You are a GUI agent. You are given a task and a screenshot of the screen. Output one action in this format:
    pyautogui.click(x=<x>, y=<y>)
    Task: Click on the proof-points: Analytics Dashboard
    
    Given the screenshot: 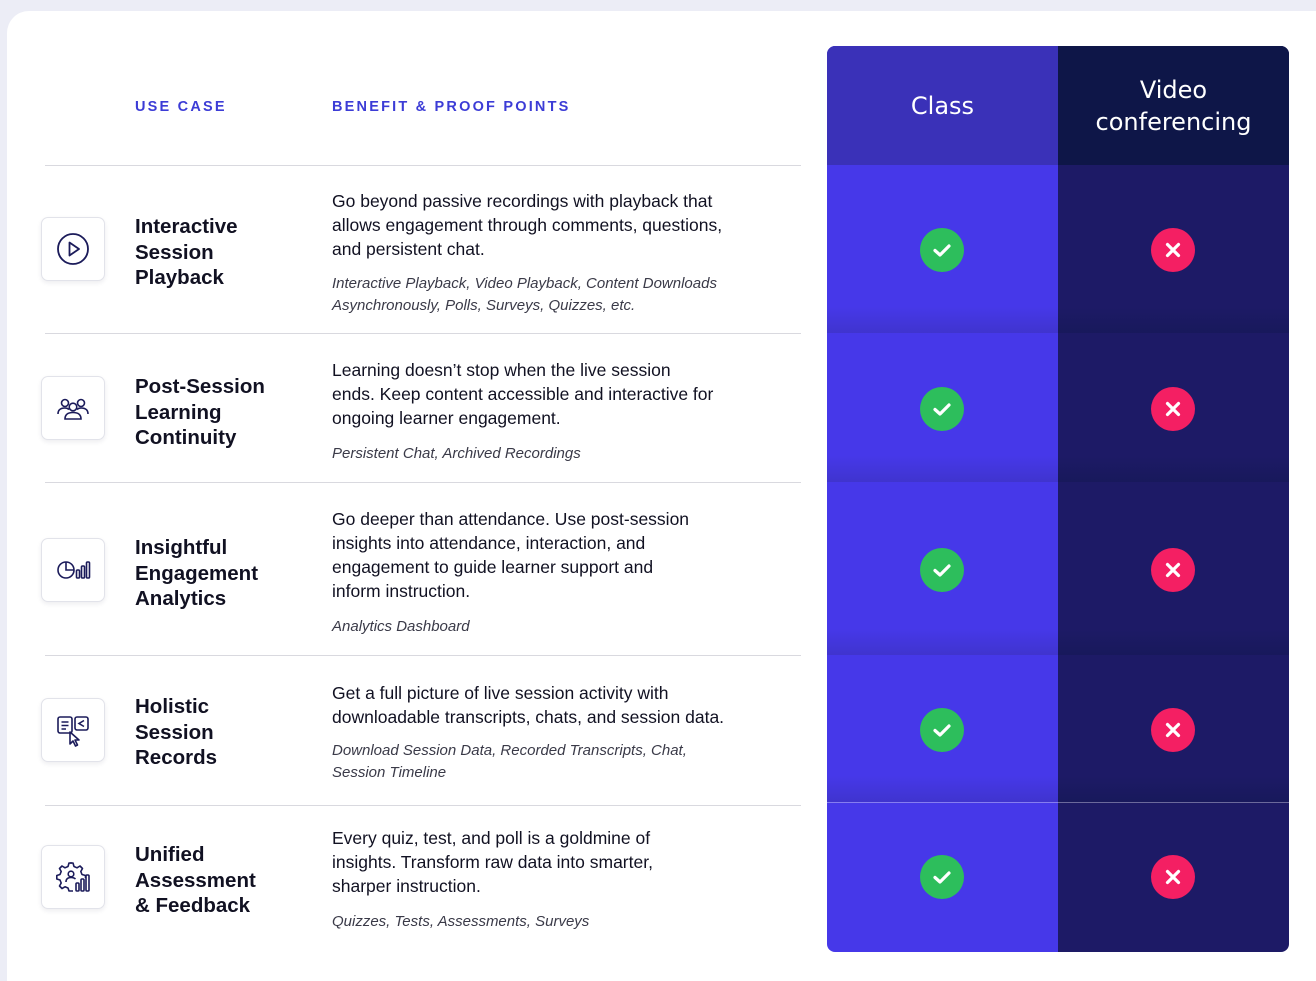 What is the action you would take?
    pyautogui.click(x=401, y=626)
    